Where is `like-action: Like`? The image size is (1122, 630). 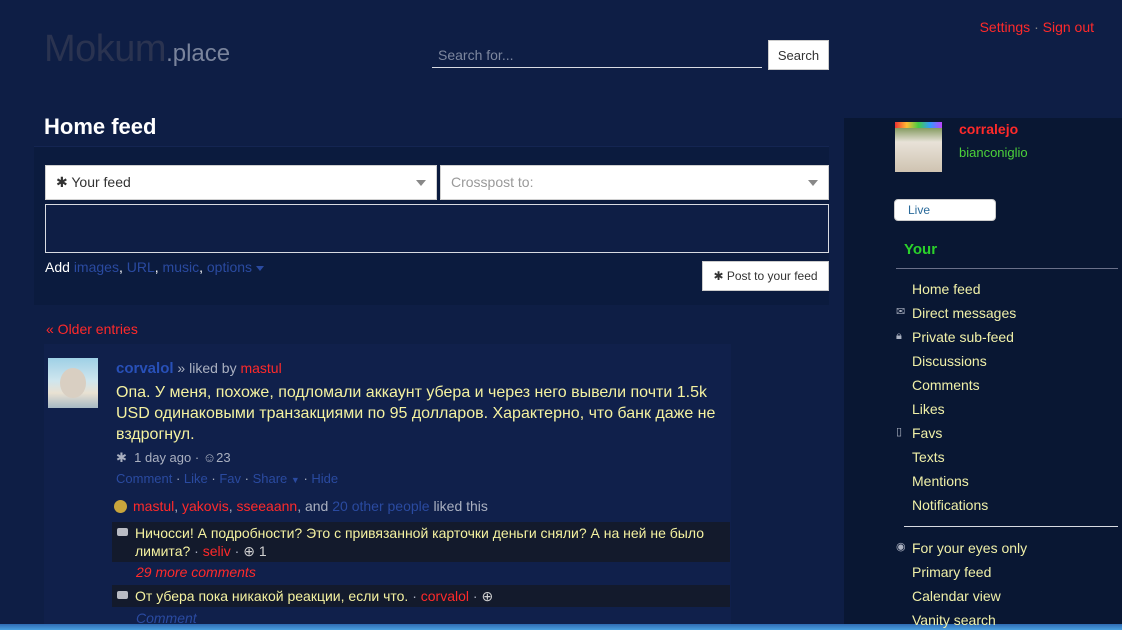
like-action: Like is located at coordinates (196, 478).